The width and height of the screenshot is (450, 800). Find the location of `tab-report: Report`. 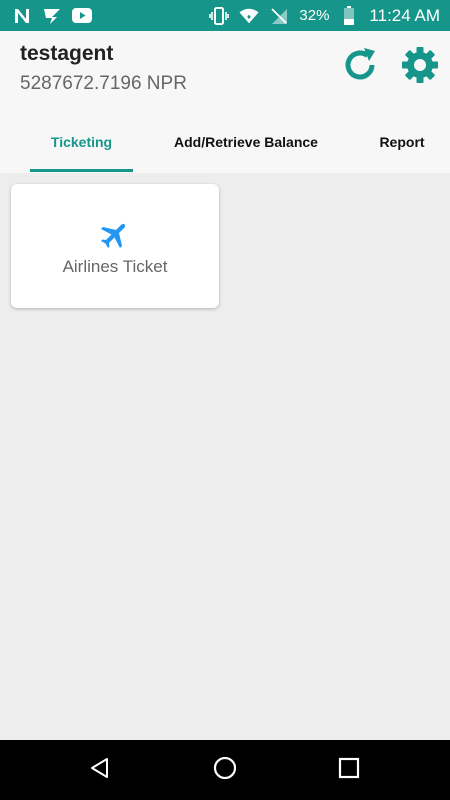

tab-report: Report is located at coordinates (402, 142).